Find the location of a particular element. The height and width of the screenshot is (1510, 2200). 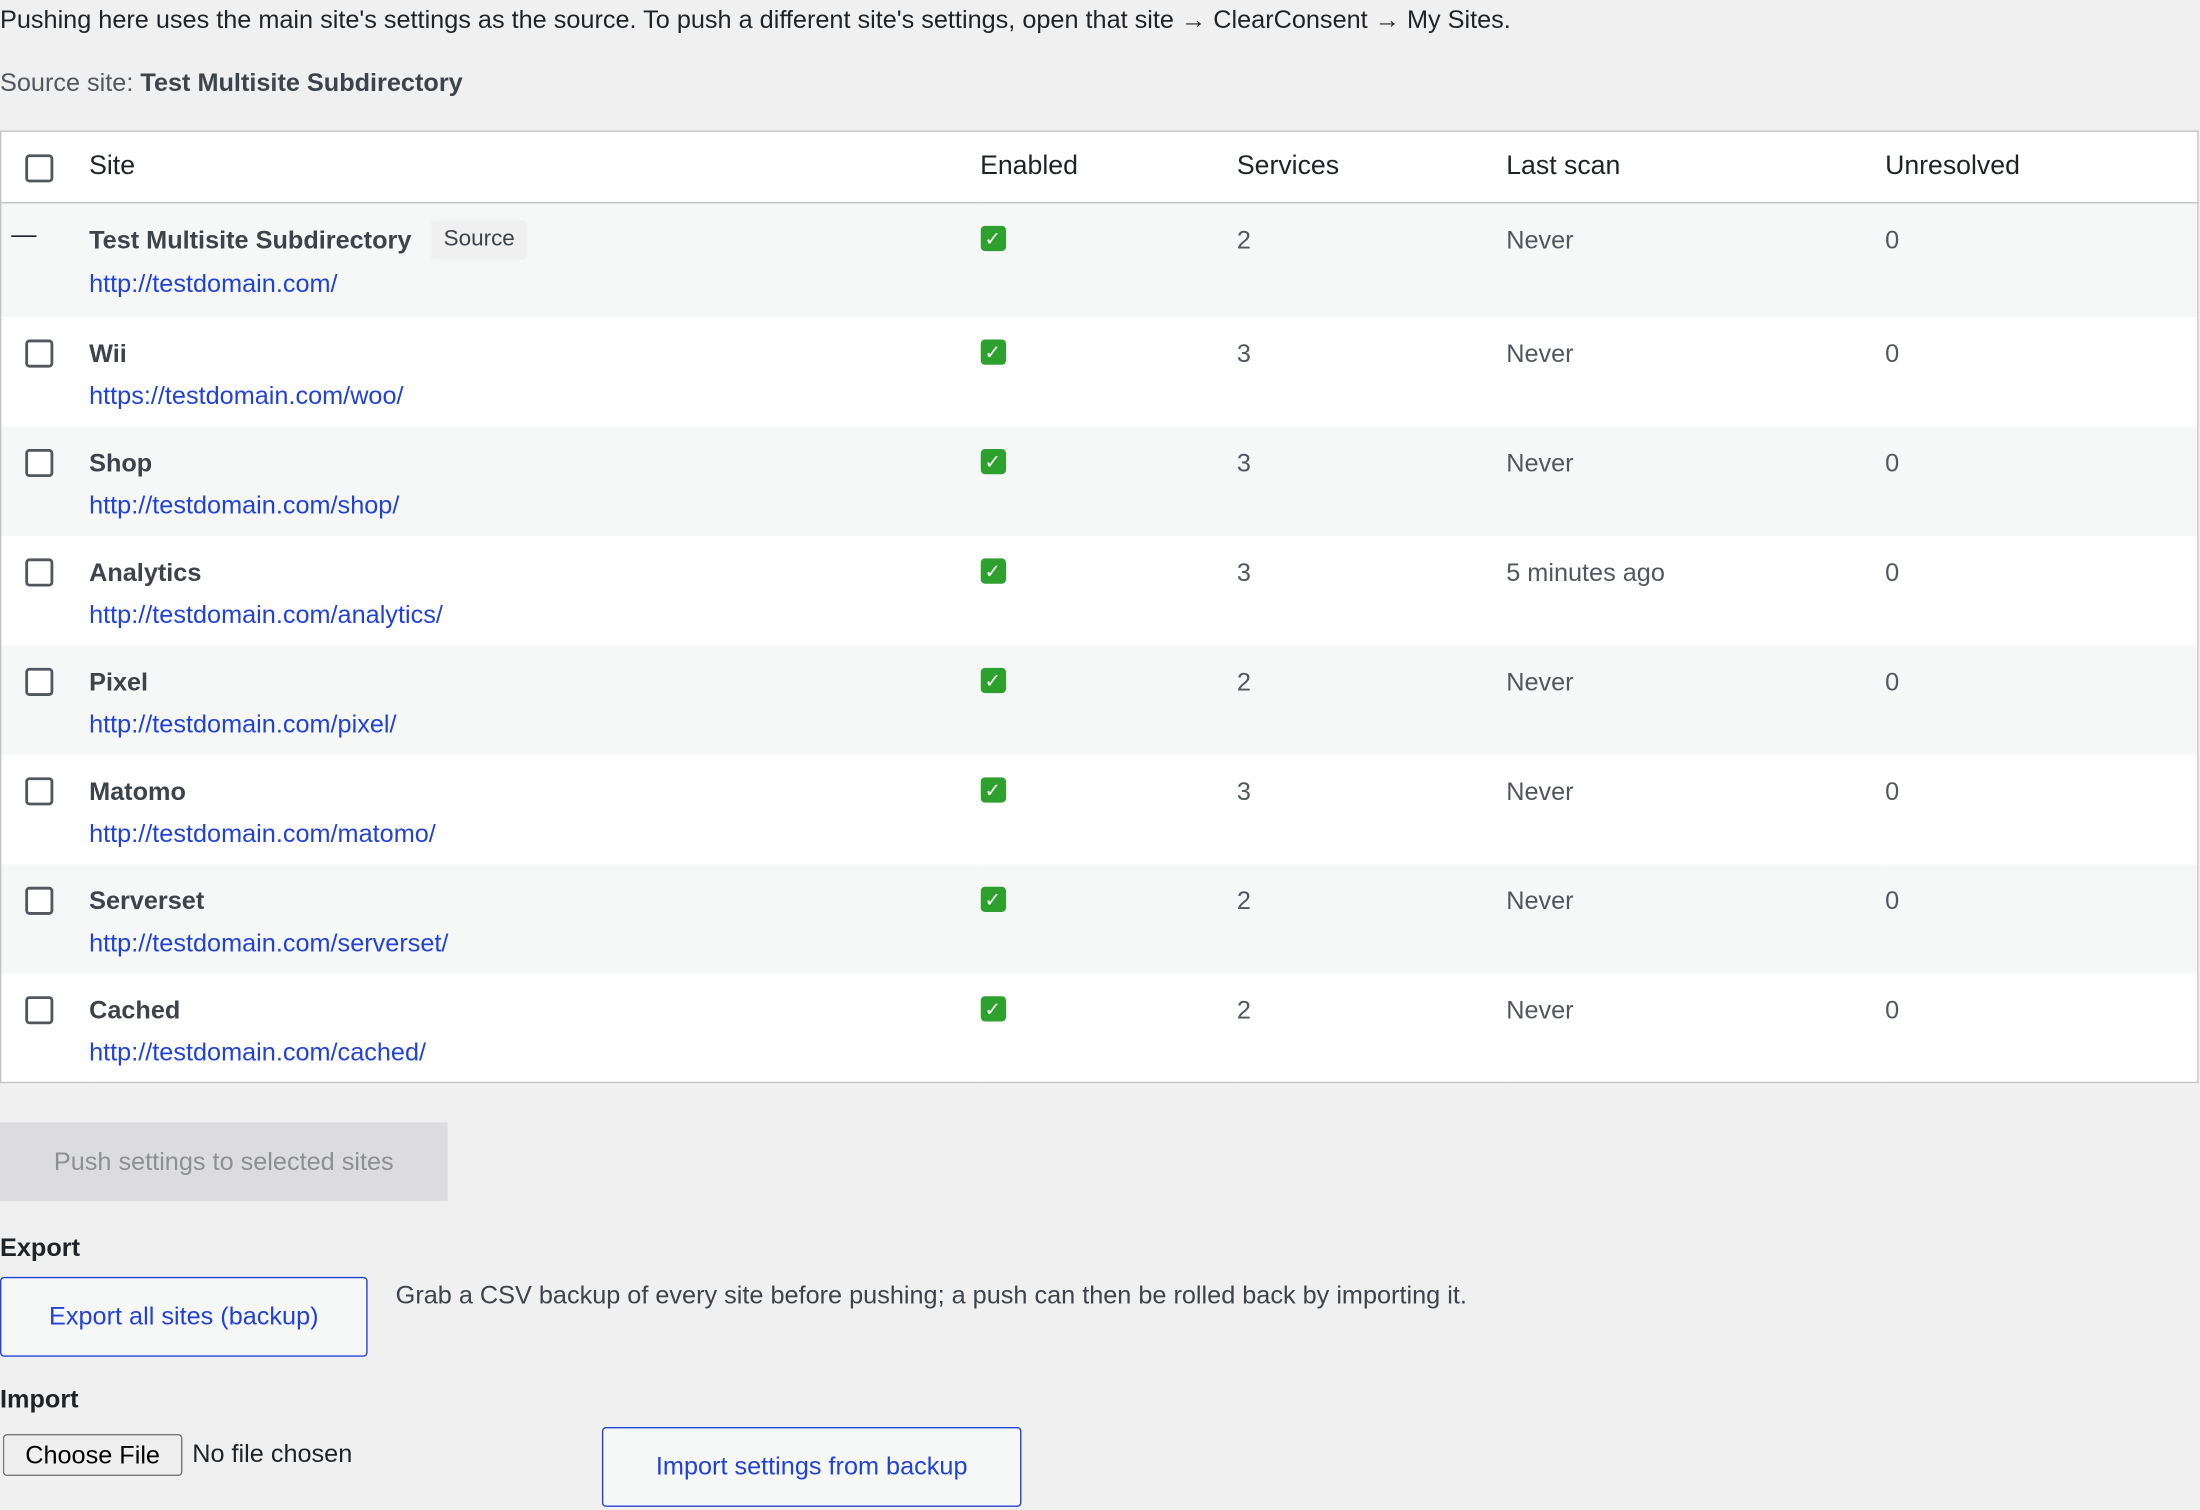

column-header-enabled: Enabled is located at coordinates (1108, 167).